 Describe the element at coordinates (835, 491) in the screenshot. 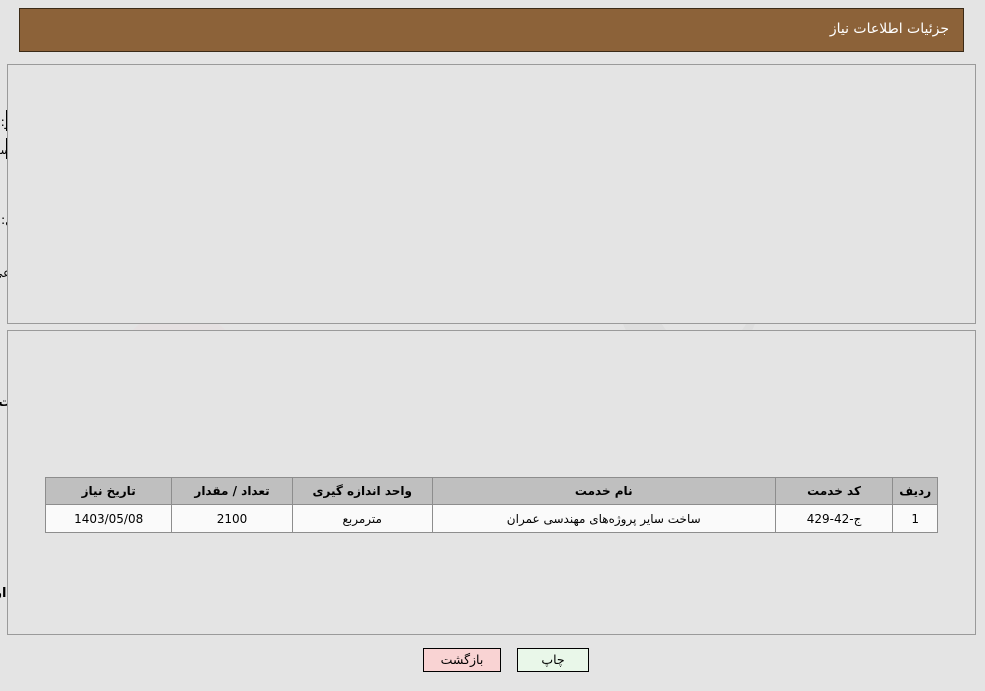

I see `th-code: کد خدمت` at that location.